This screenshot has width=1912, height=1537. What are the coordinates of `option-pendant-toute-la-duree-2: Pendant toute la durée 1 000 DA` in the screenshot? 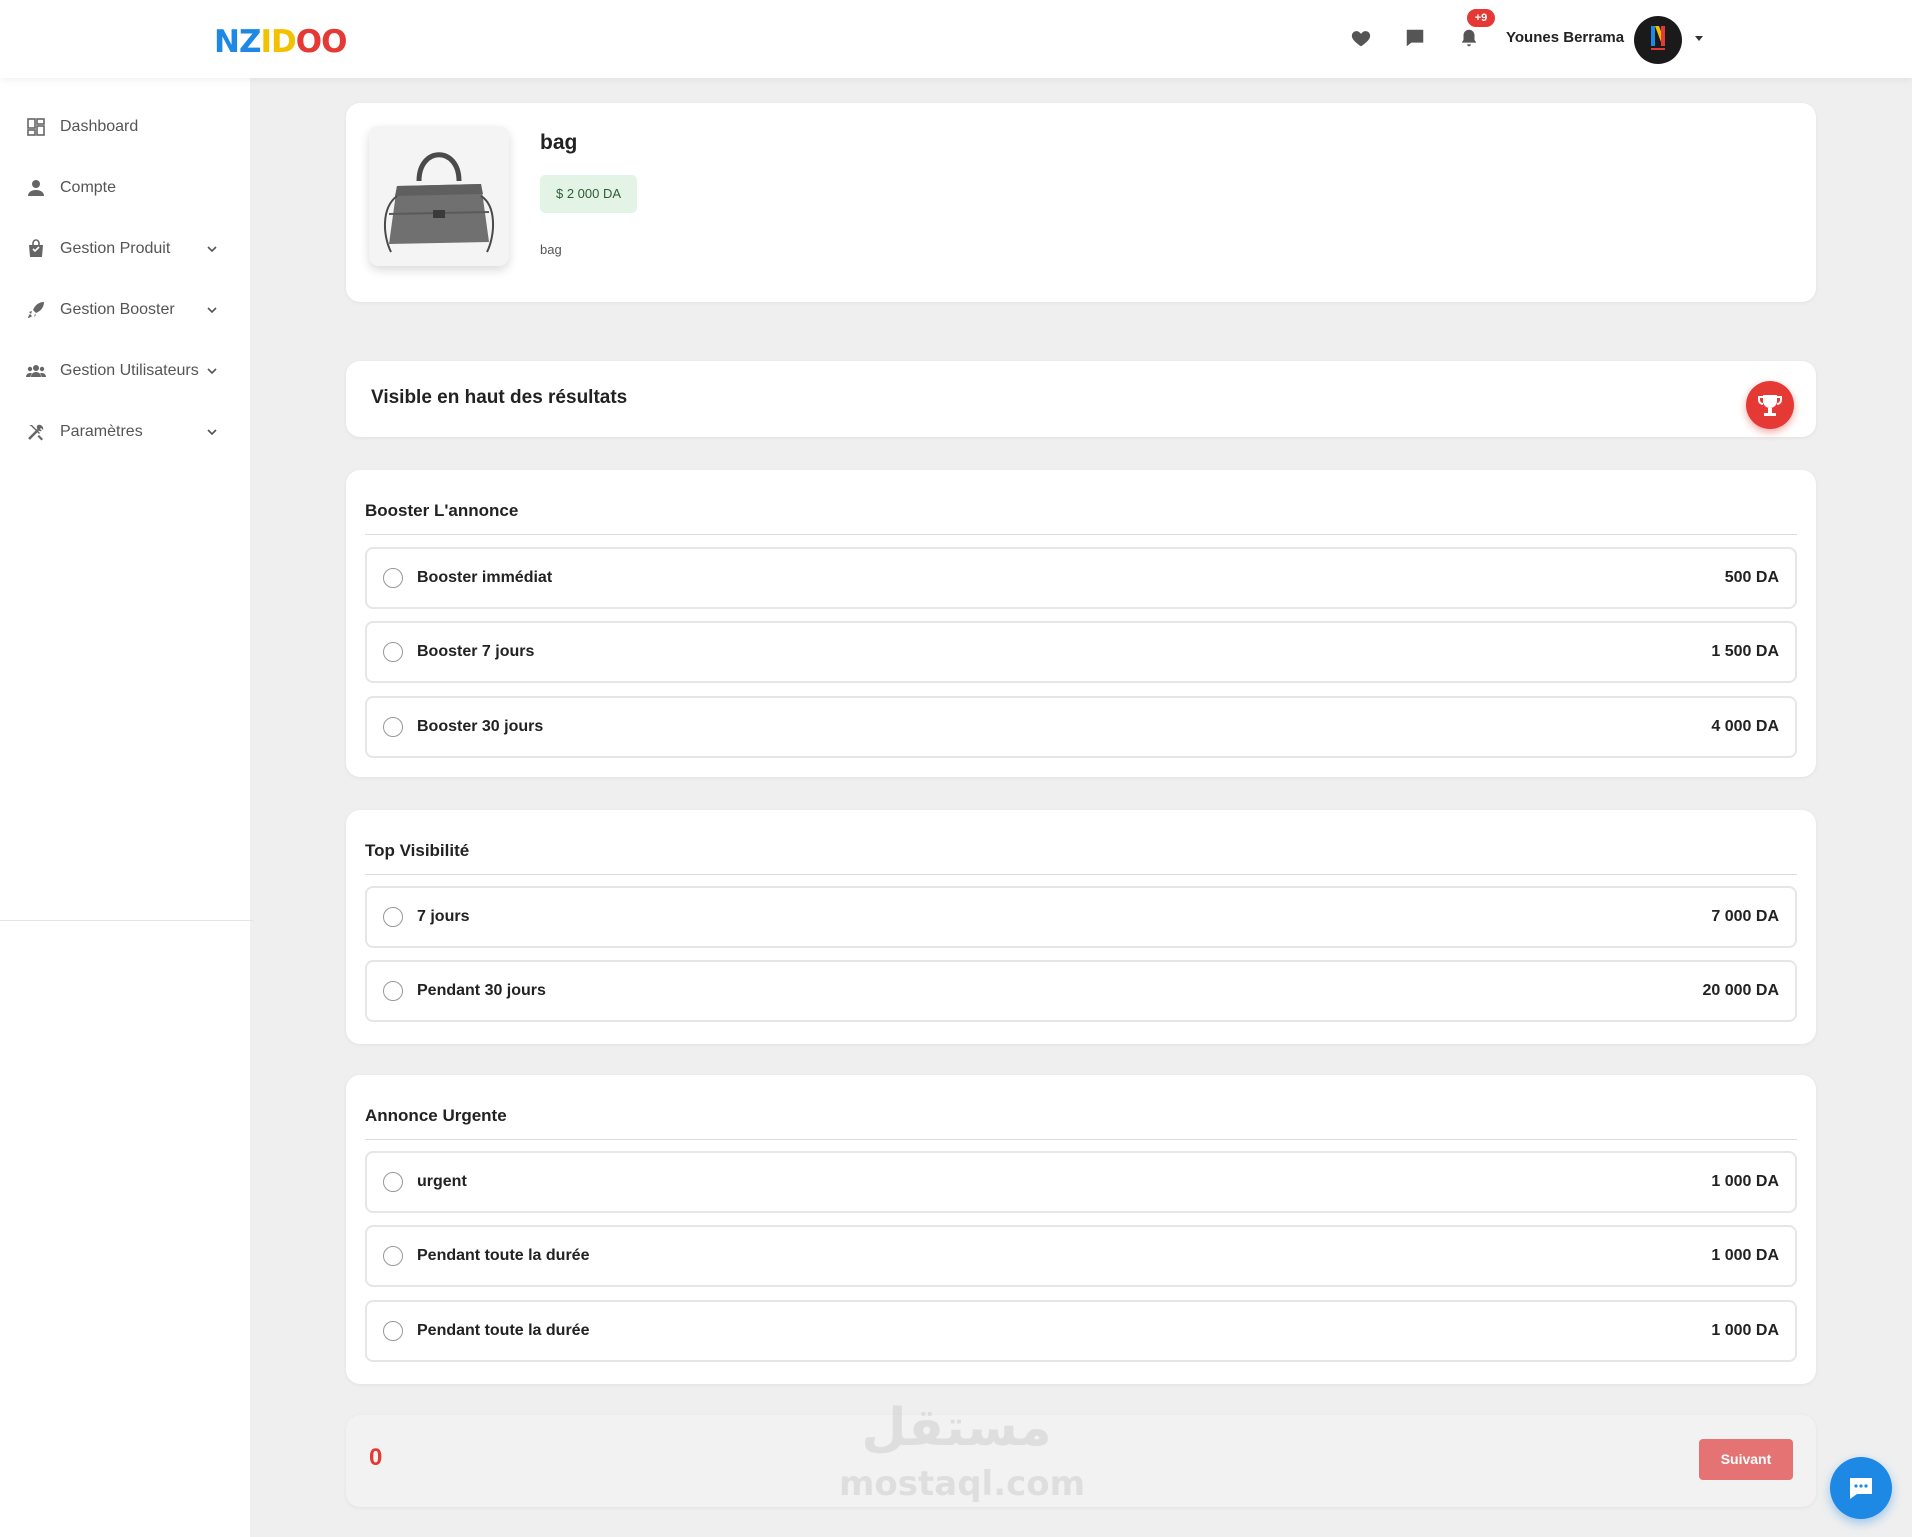 It's located at (1081, 1331).